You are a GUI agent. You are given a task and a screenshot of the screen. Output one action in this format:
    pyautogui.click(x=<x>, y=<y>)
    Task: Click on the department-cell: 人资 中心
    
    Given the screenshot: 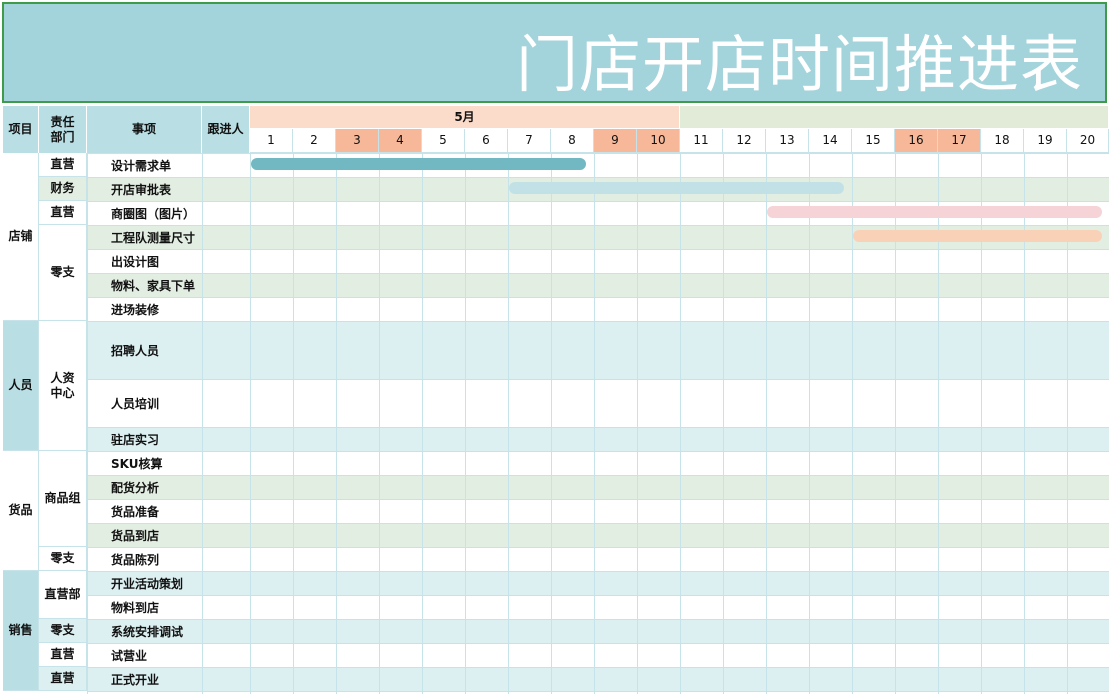 What is the action you would take?
    pyautogui.click(x=63, y=386)
    